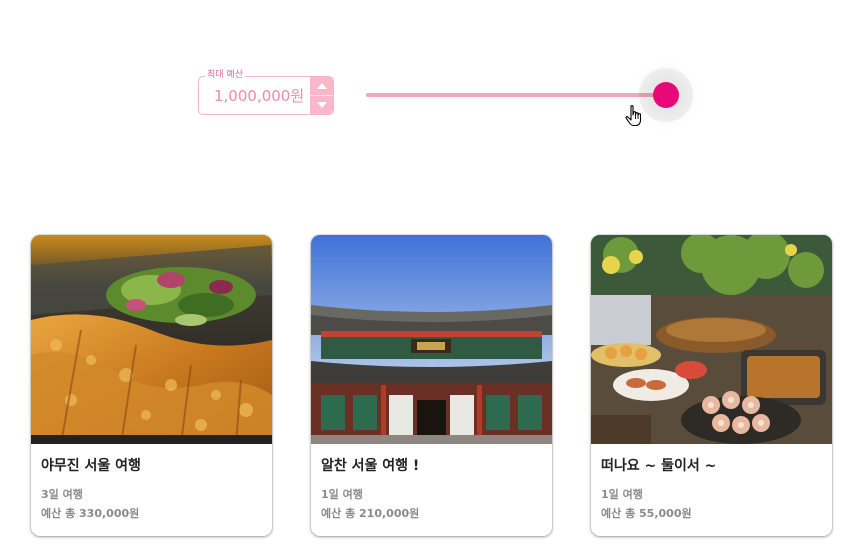  I want to click on trip-budget: 예산 총 55,000원, so click(646, 513).